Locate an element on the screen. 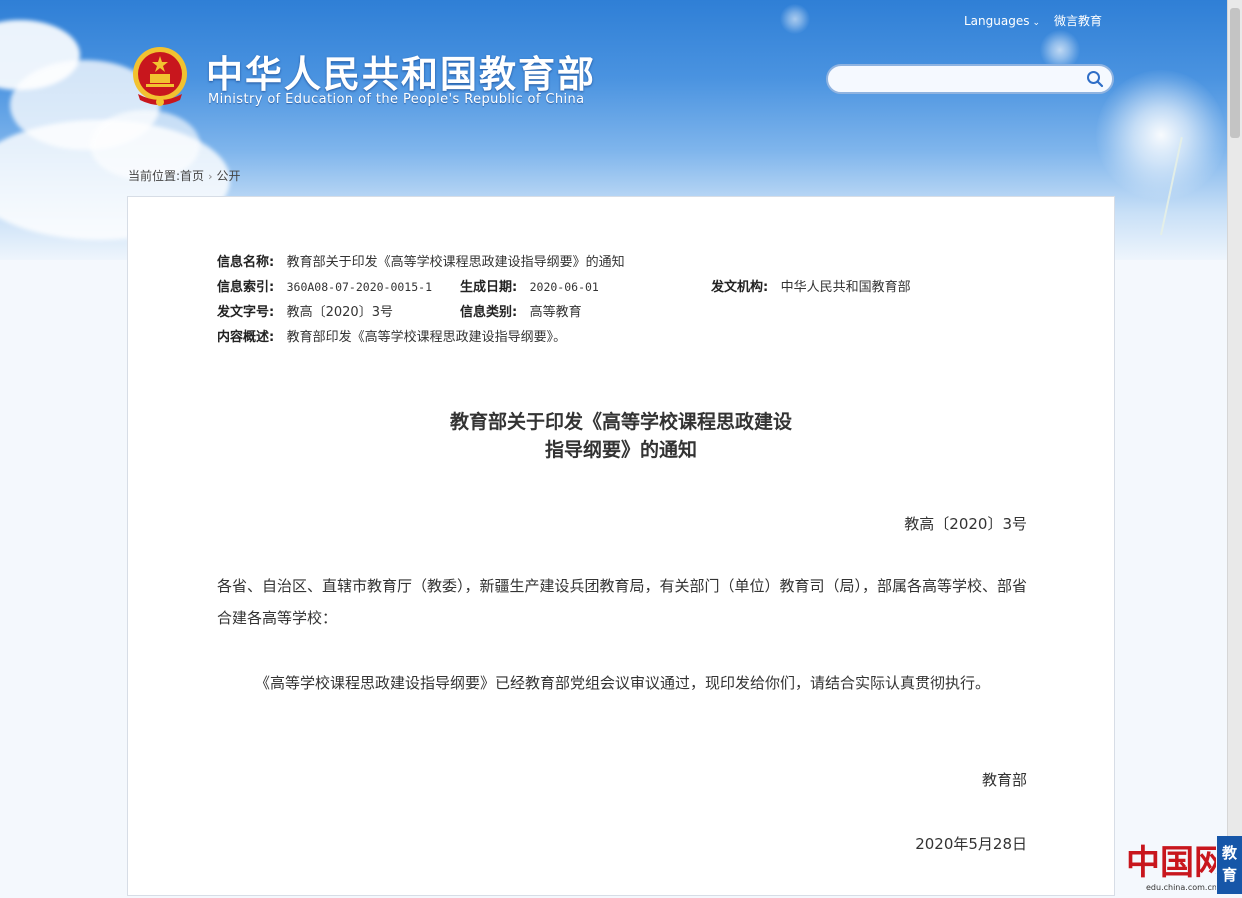 The height and width of the screenshot is (898, 1242). top-nav: Languages ⌄ 微言教育 is located at coordinates (1033, 20).